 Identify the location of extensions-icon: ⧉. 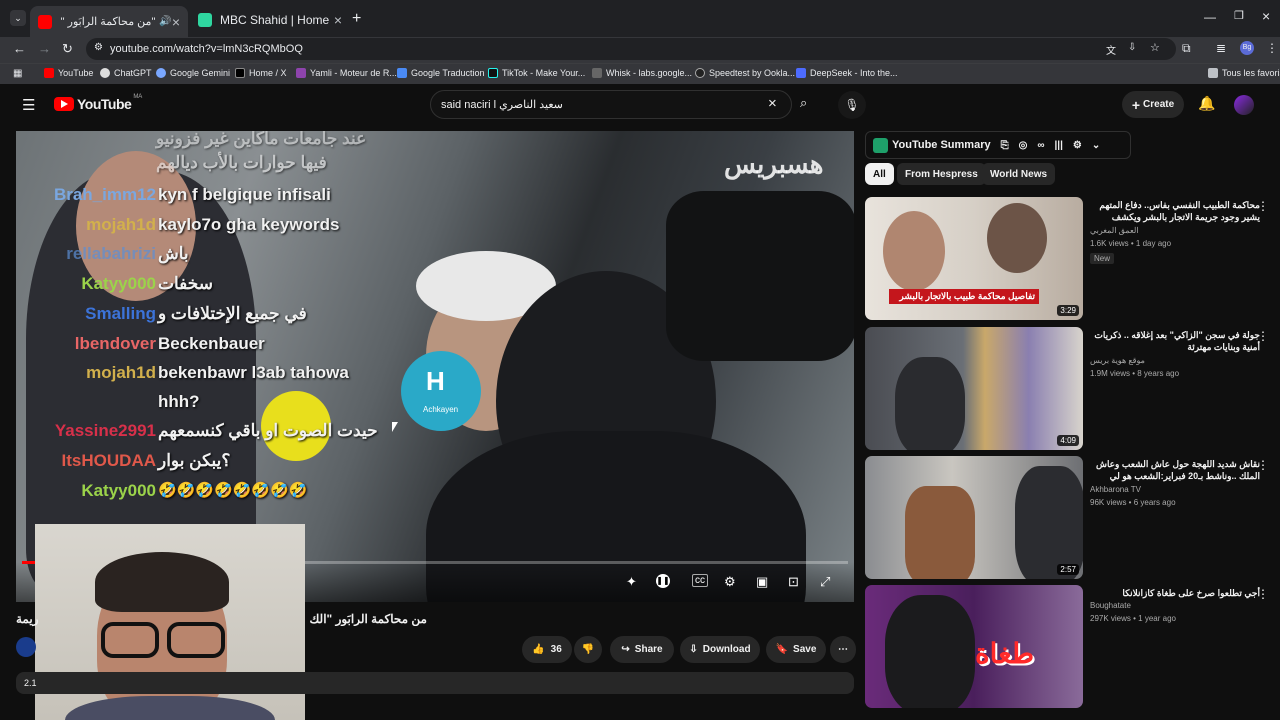
(1186, 48).